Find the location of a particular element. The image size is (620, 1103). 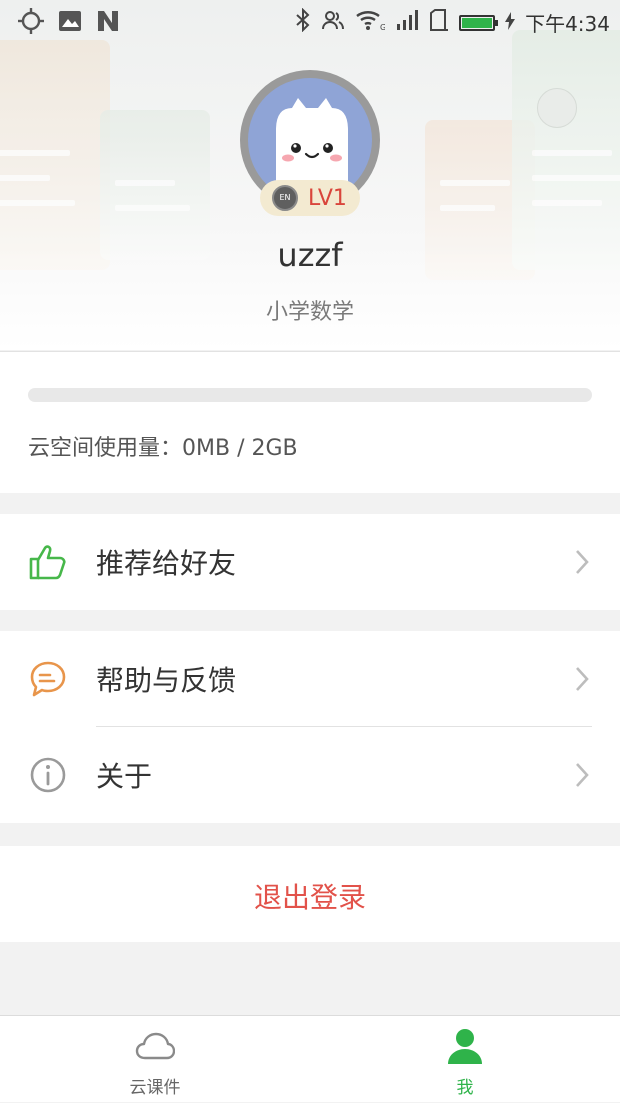

battery-level-fill is located at coordinates (477, 22).